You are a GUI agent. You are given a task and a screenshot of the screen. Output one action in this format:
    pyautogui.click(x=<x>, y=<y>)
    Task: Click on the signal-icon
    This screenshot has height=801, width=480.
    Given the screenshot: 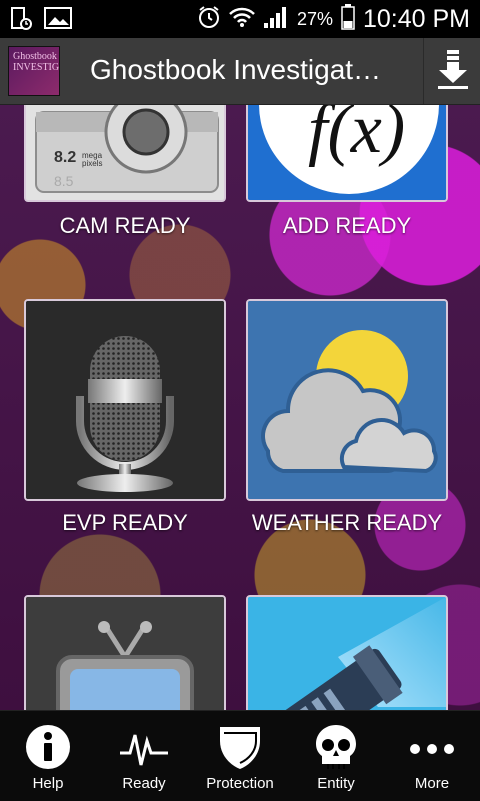 What is the action you would take?
    pyautogui.click(x=276, y=19)
    